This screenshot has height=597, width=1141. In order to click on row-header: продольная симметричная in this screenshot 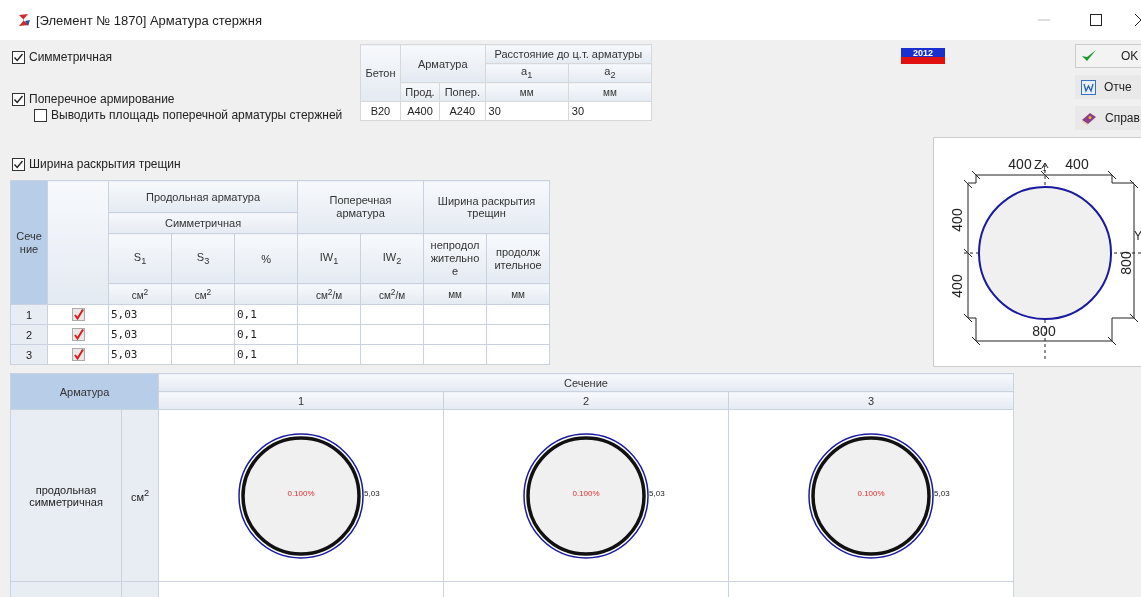, I will do `click(66, 495)`.